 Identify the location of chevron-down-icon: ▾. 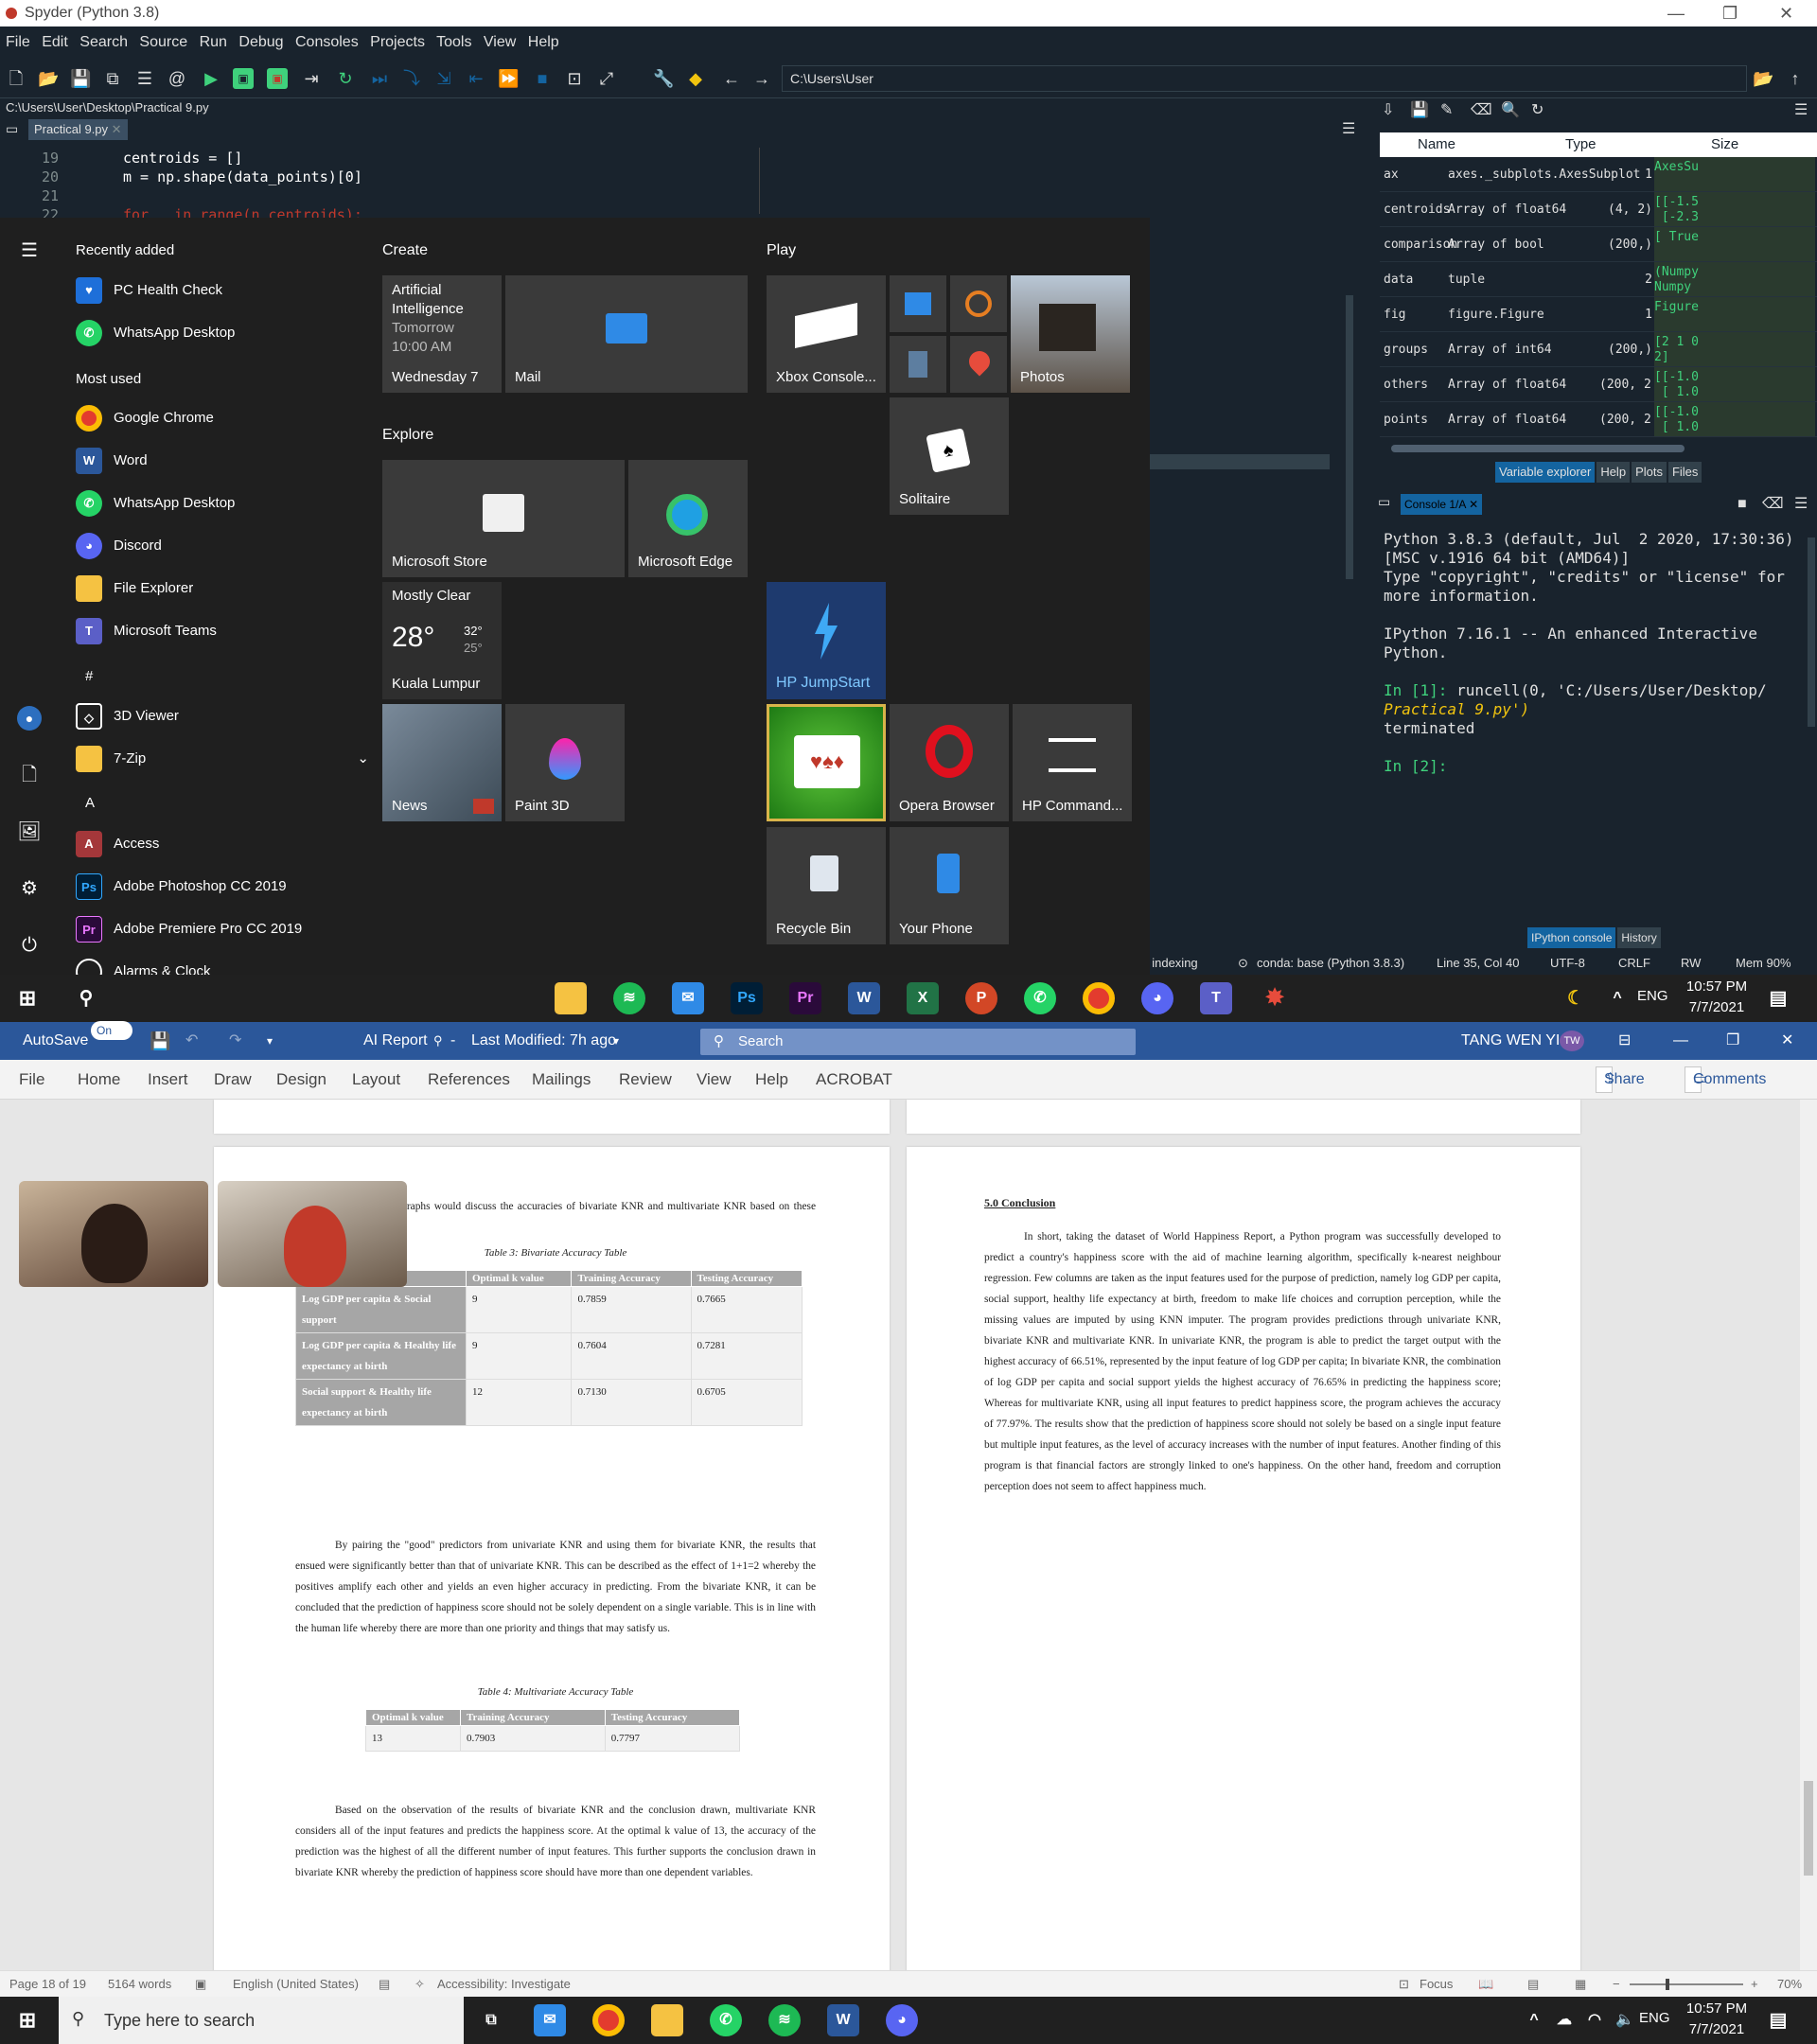
(616, 1041).